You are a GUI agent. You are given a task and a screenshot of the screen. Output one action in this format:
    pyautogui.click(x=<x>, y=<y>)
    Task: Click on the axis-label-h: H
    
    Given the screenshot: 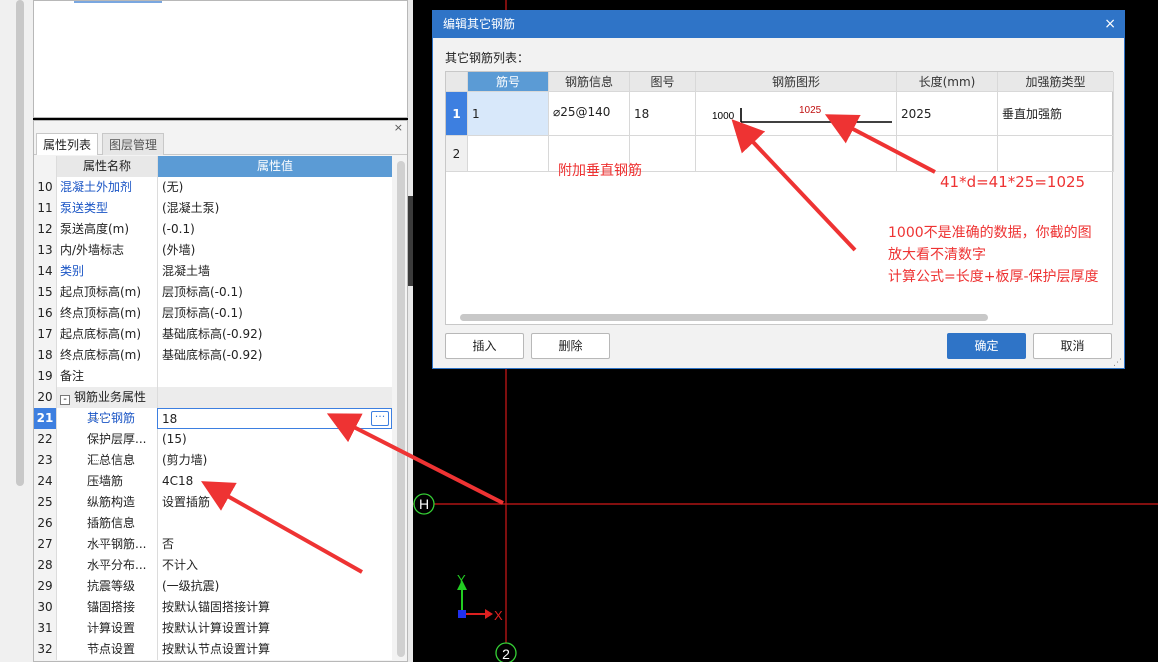 What is the action you would take?
    pyautogui.click(x=424, y=504)
    